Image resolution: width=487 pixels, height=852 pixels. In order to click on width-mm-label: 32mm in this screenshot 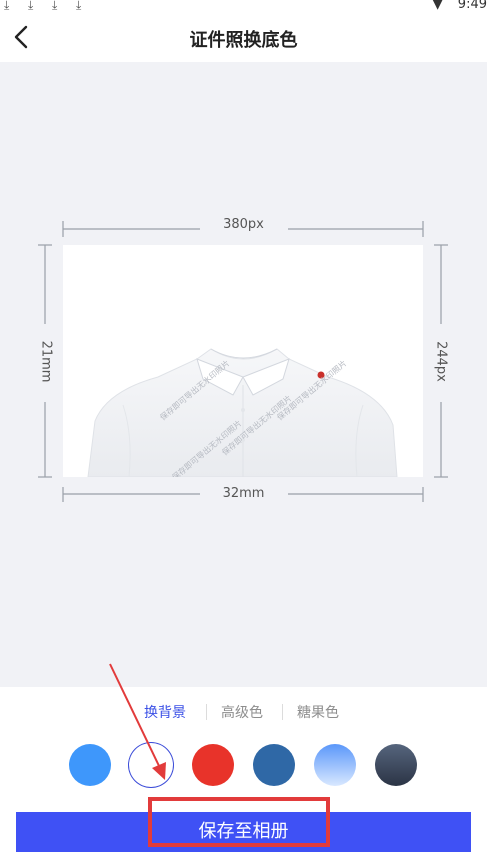, I will do `click(243, 493)`.